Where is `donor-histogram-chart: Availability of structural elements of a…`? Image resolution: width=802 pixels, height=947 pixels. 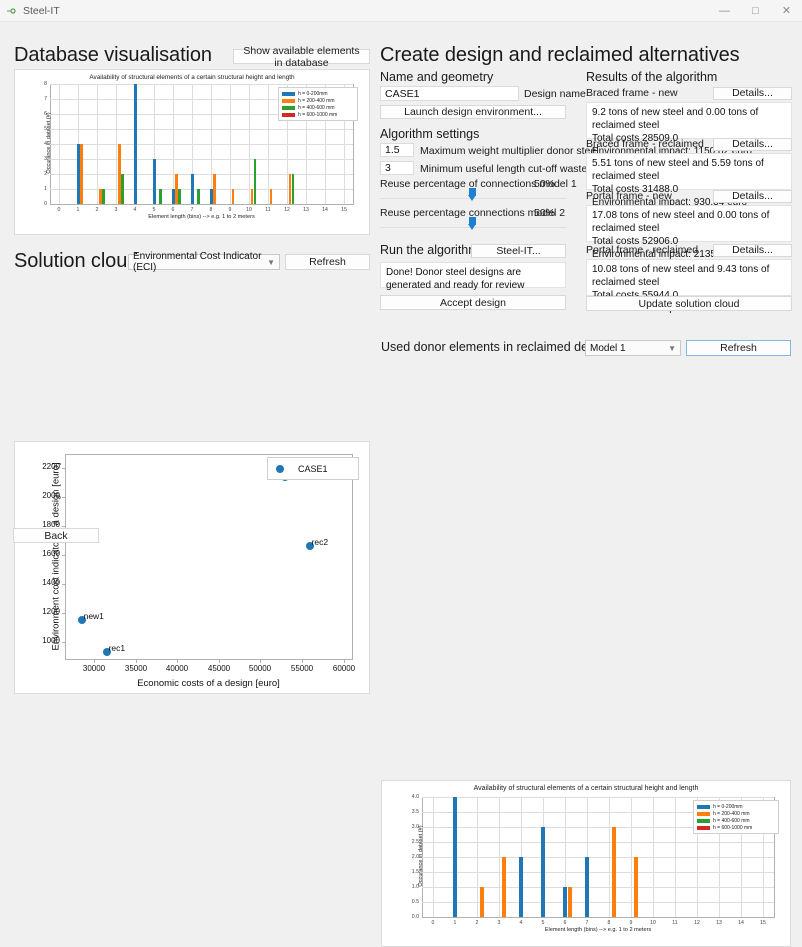
donor-histogram-chart: Availability of structural elements of a… is located at coordinates (586, 863).